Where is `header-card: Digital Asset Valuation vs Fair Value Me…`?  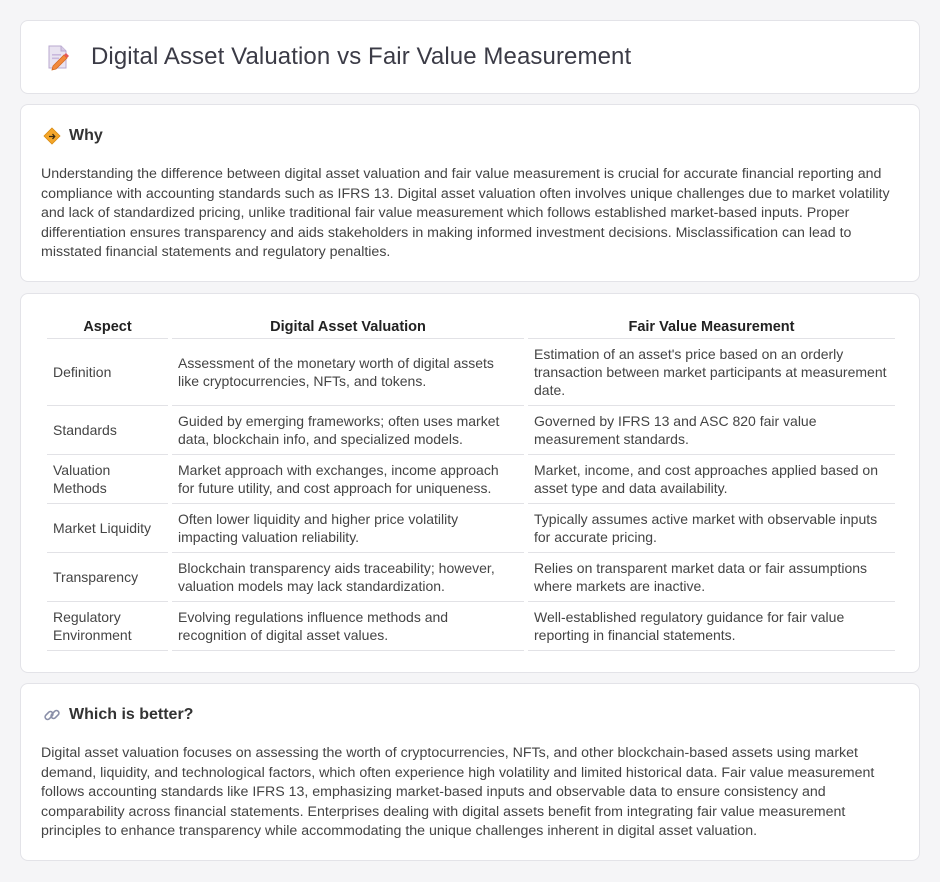 header-card: Digital Asset Valuation vs Fair Value Me… is located at coordinates (470, 57).